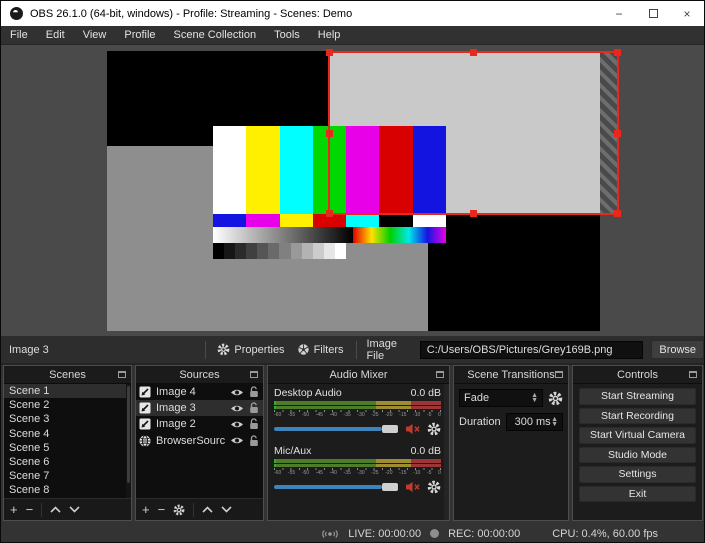 The height and width of the screenshot is (543, 705). What do you see at coordinates (67, 405) in the screenshot?
I see `scene-item: Scene 2` at bounding box center [67, 405].